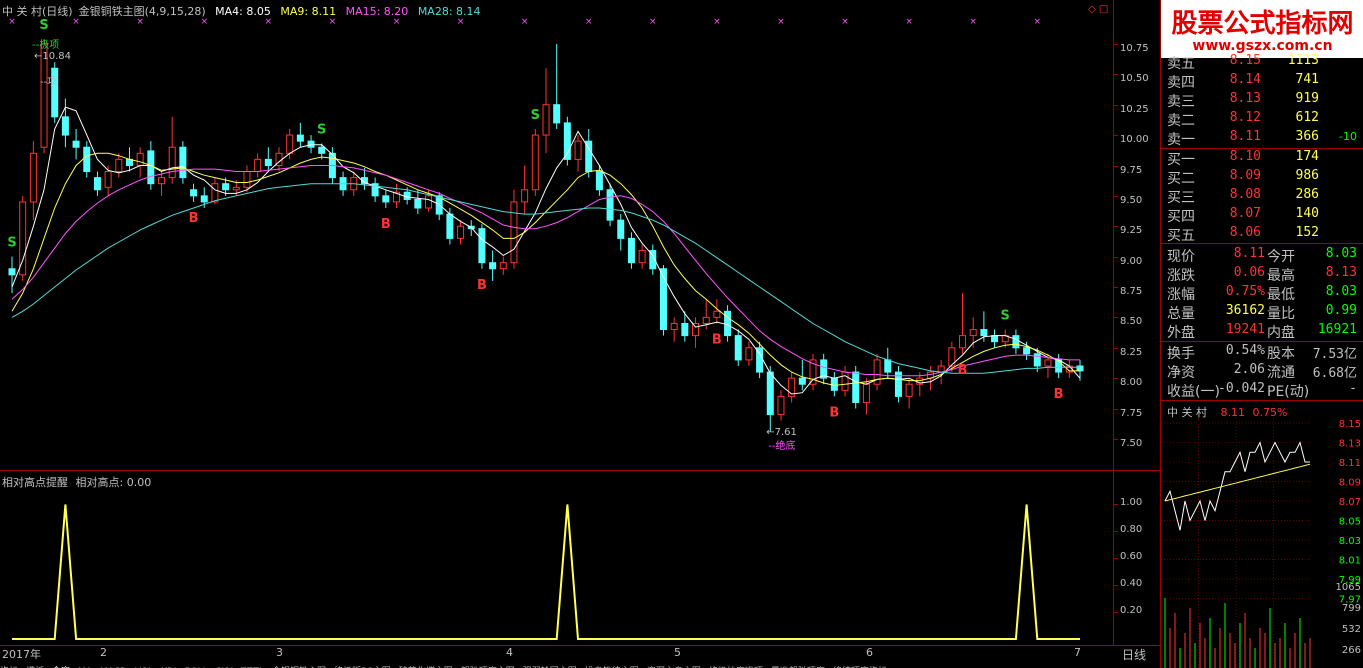 This screenshot has width=1363, height=668. Describe the element at coordinates (1098, 9) in the screenshot. I see `window-controls: ◇ □` at that location.